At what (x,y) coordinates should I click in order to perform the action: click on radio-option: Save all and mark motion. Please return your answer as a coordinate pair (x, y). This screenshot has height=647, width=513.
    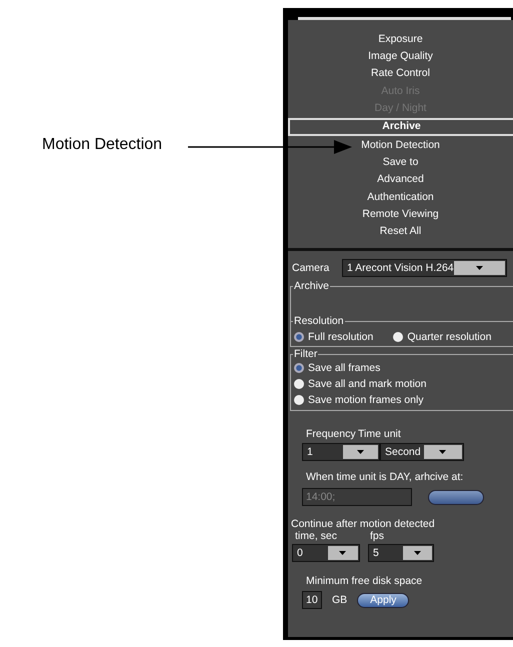
    Looking at the image, I should click on (403, 384).